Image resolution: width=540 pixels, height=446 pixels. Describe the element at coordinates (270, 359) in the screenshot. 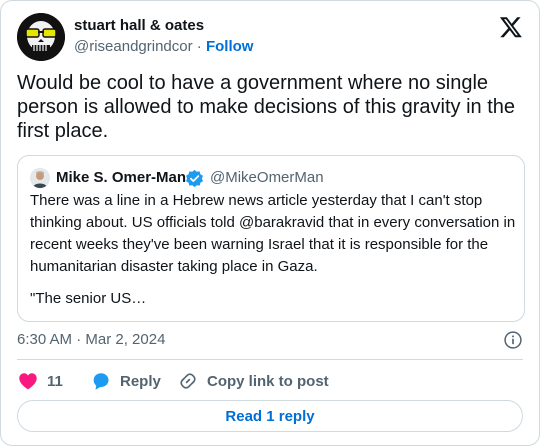

I see `divider` at that location.